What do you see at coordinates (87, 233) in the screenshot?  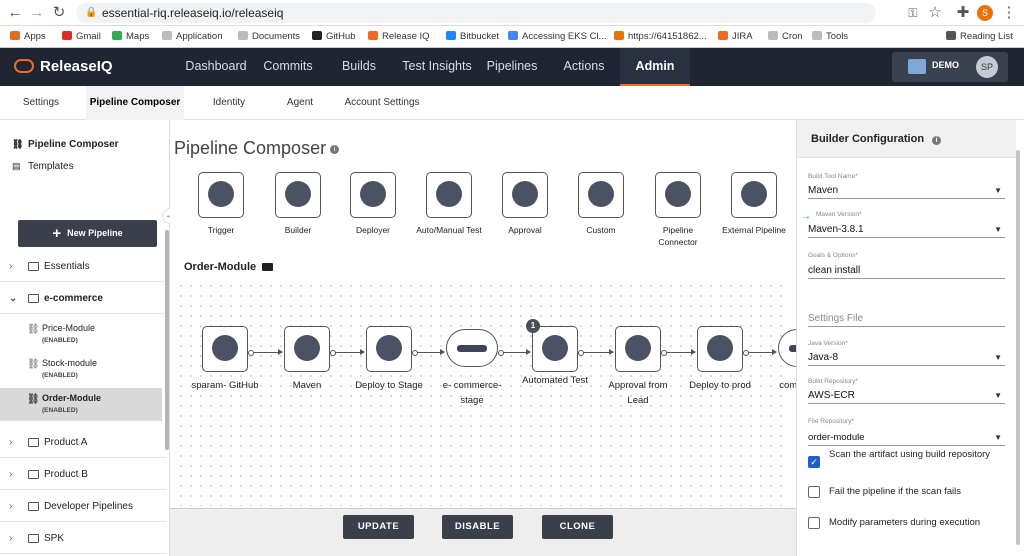 I see `new-pipeline-button: + New Pipeline` at bounding box center [87, 233].